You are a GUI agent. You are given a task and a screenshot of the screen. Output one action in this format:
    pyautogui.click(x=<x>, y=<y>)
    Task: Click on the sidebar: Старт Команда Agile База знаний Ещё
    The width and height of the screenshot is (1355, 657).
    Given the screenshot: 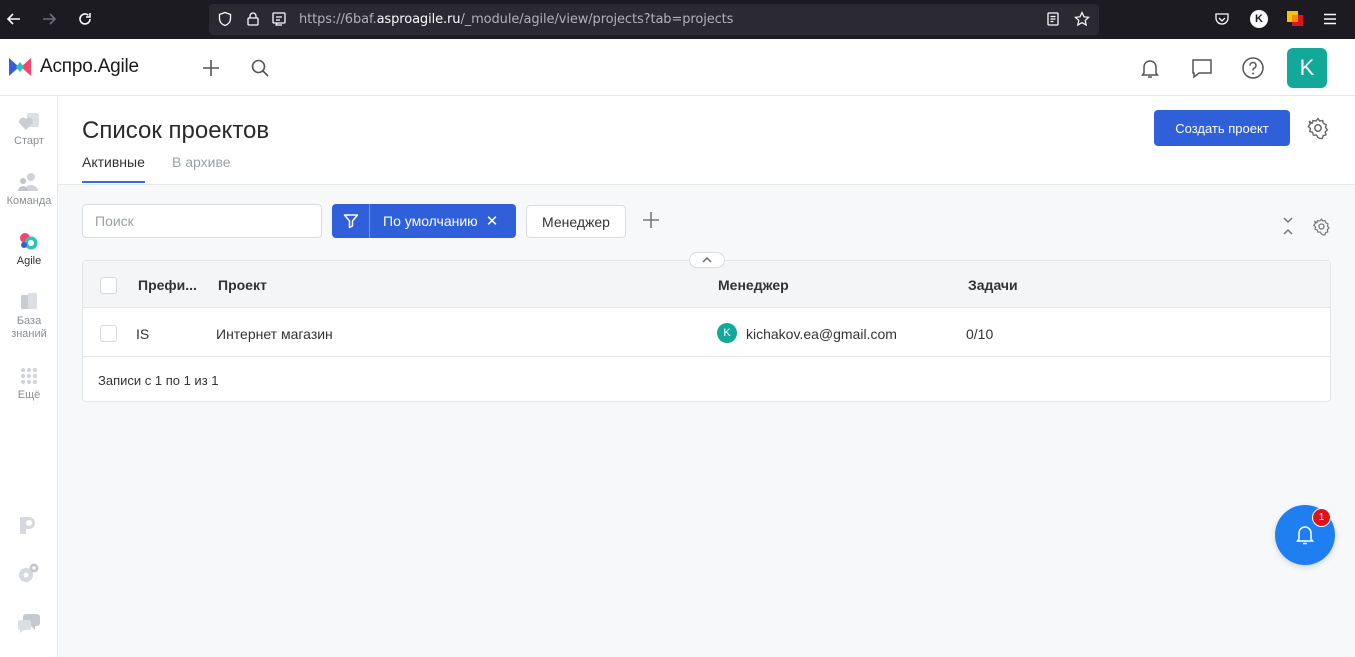 What is the action you would take?
    pyautogui.click(x=29, y=376)
    